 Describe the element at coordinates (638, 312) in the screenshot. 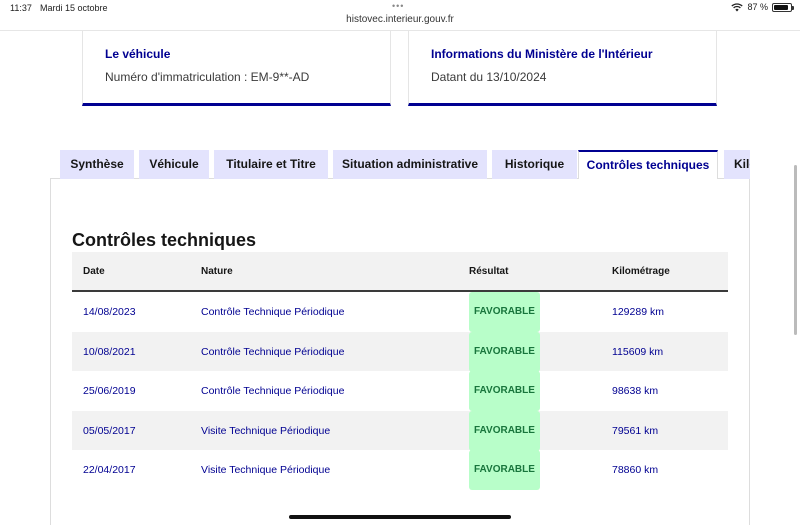

I see `row-mileage: 129289 km` at that location.